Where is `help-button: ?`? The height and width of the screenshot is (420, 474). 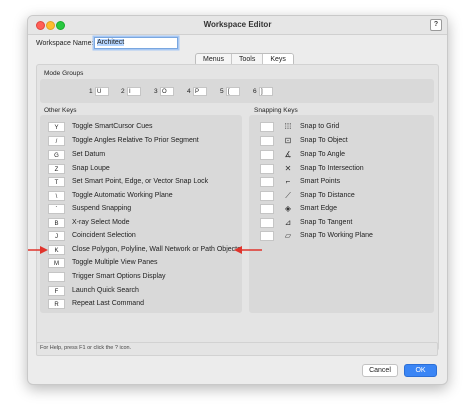 help-button: ? is located at coordinates (436, 25).